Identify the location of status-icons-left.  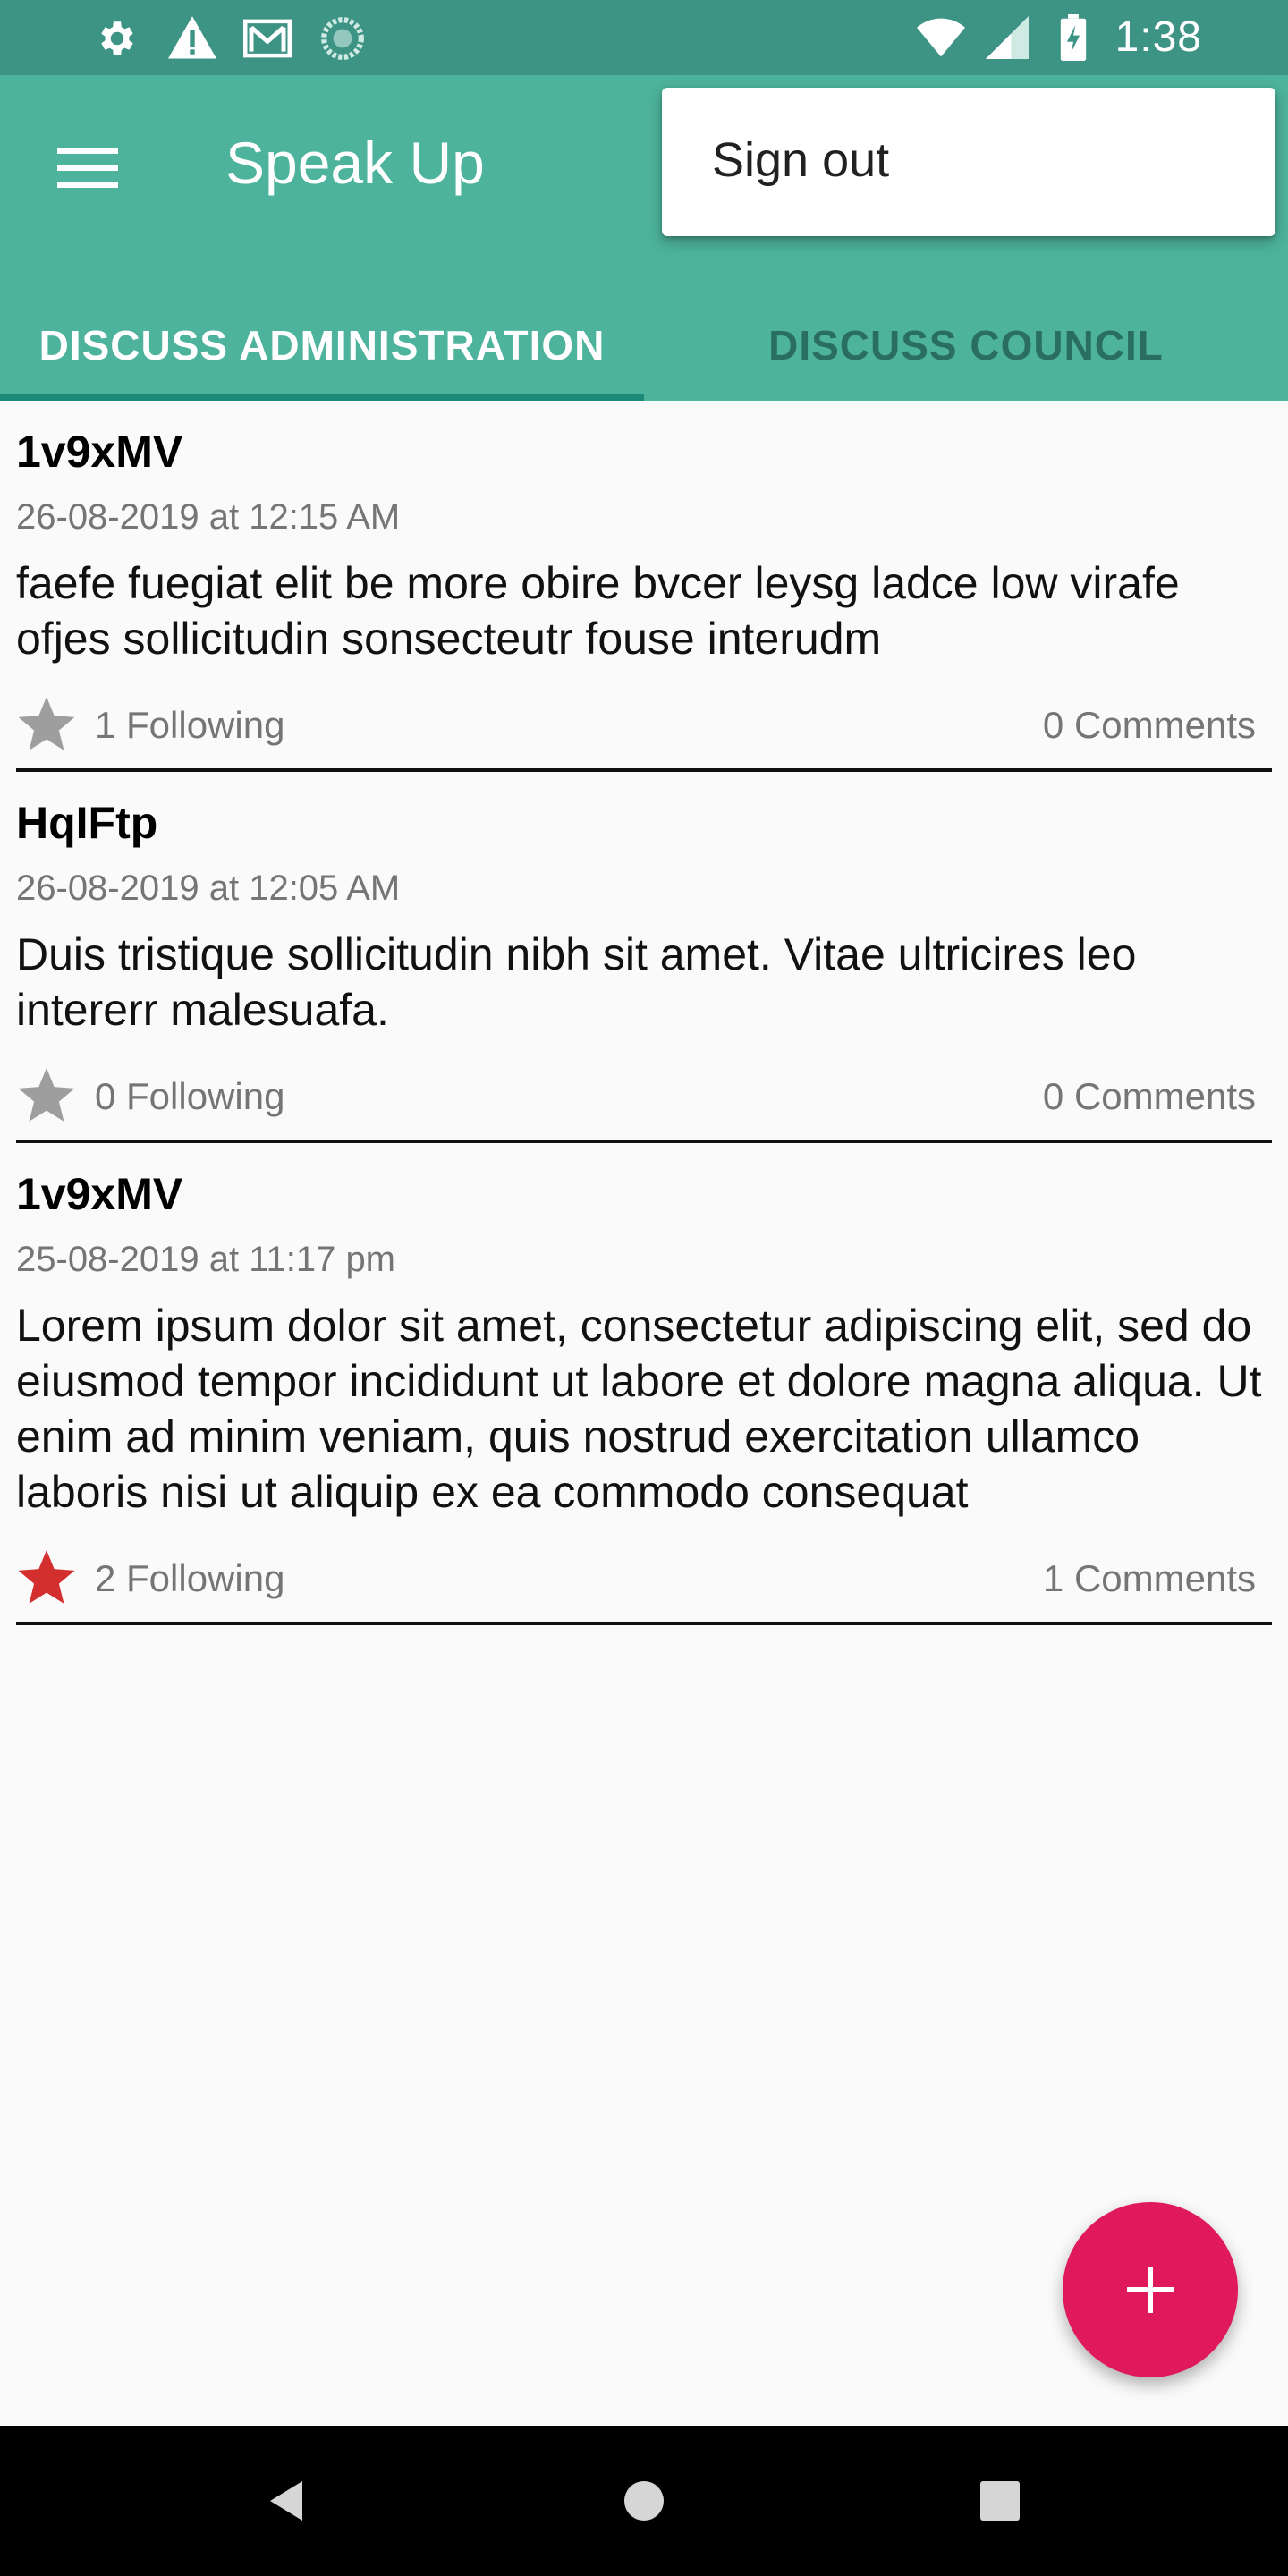
(230, 38).